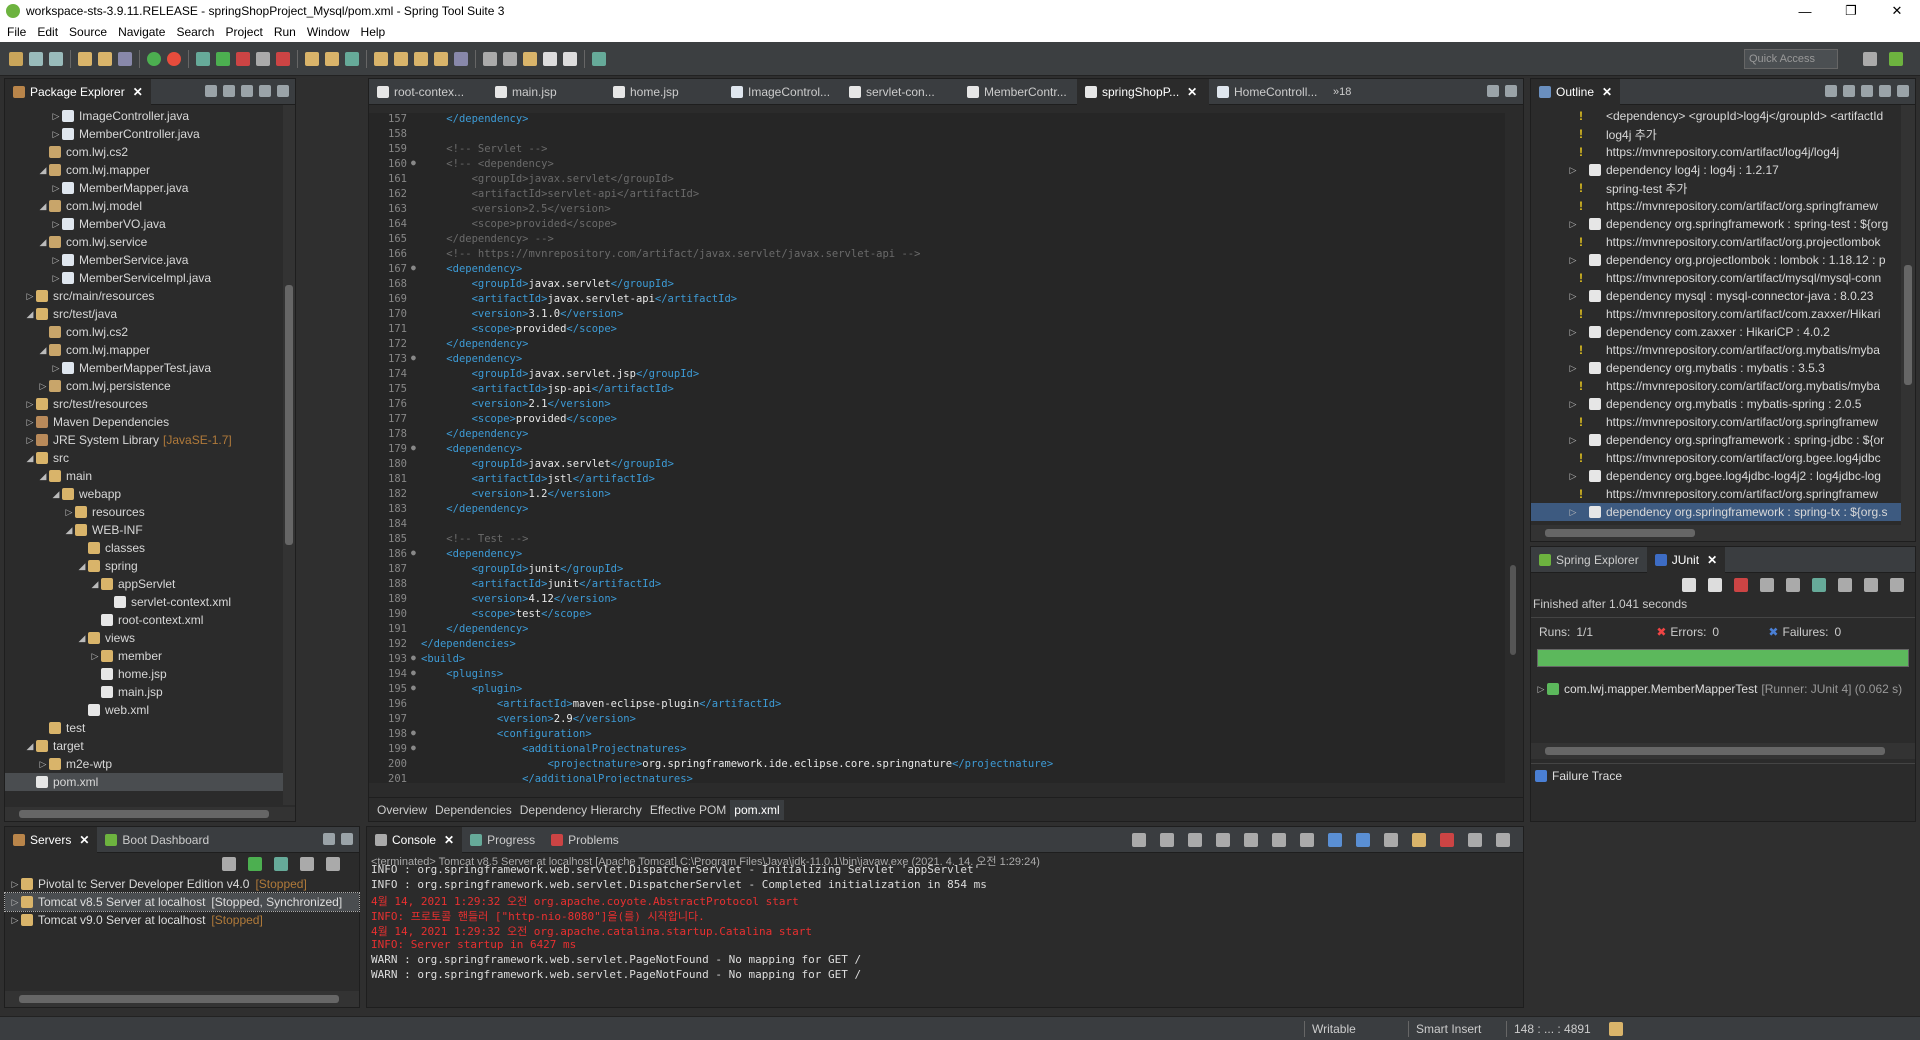 The image size is (1920, 1040). Describe the element at coordinates (1717, 170) in the screenshot. I see `outline-item: ▷ dependency log4j : log4j : 1.2.17` at that location.